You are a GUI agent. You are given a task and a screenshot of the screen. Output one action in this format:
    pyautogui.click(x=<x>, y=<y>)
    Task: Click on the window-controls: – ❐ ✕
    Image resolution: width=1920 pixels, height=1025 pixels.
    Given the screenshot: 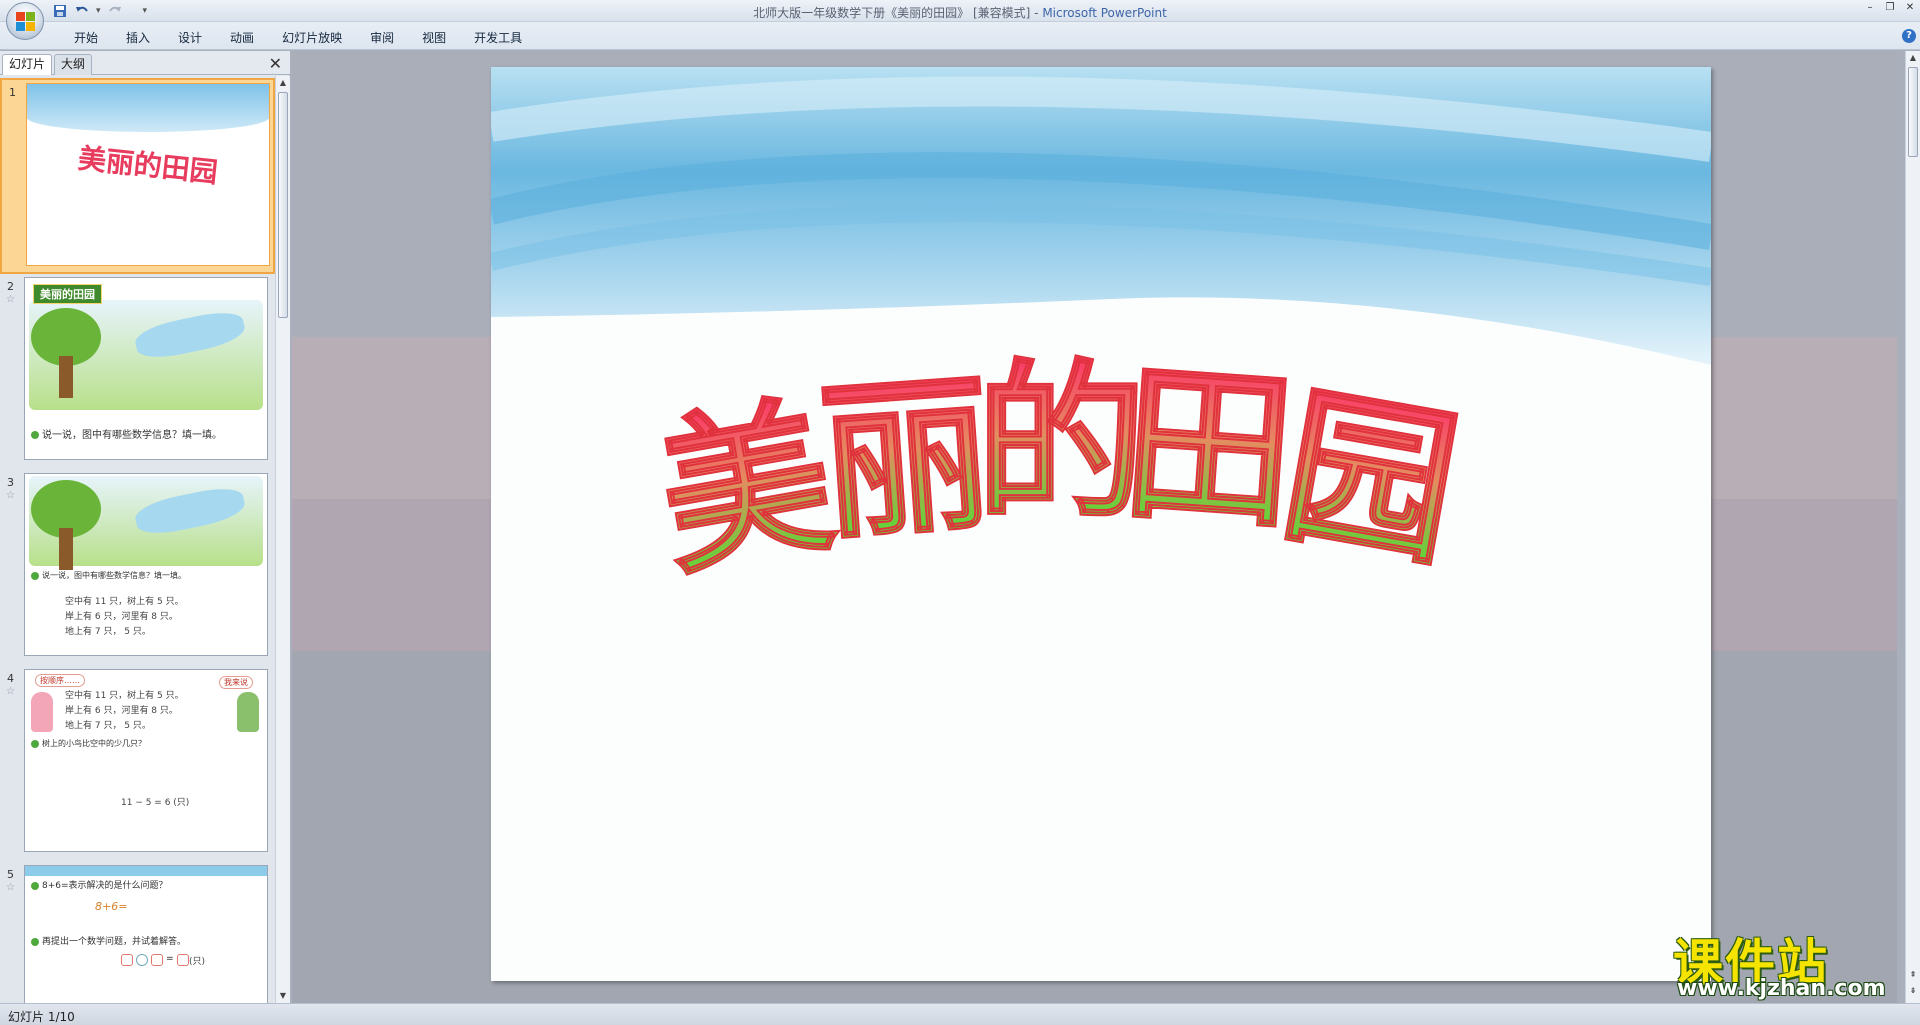 What is the action you would take?
    pyautogui.click(x=1890, y=8)
    